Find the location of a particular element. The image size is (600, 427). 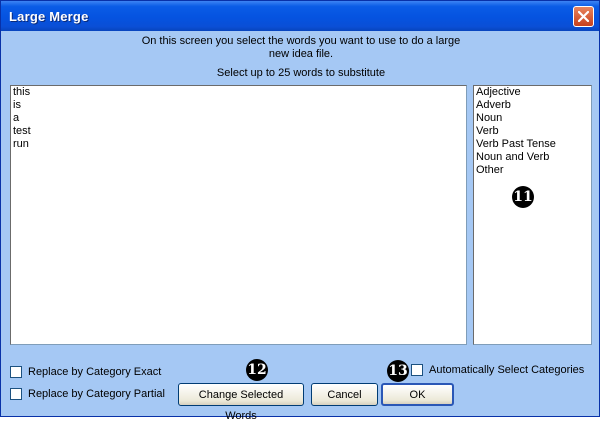

list-item: is is located at coordinates (238, 105).